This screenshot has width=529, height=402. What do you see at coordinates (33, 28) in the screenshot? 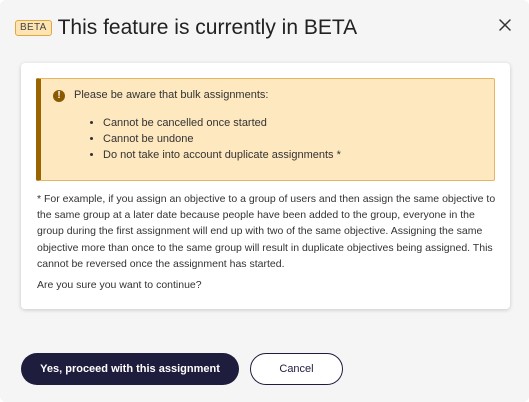
I see `beta-badge: BETA` at bounding box center [33, 28].